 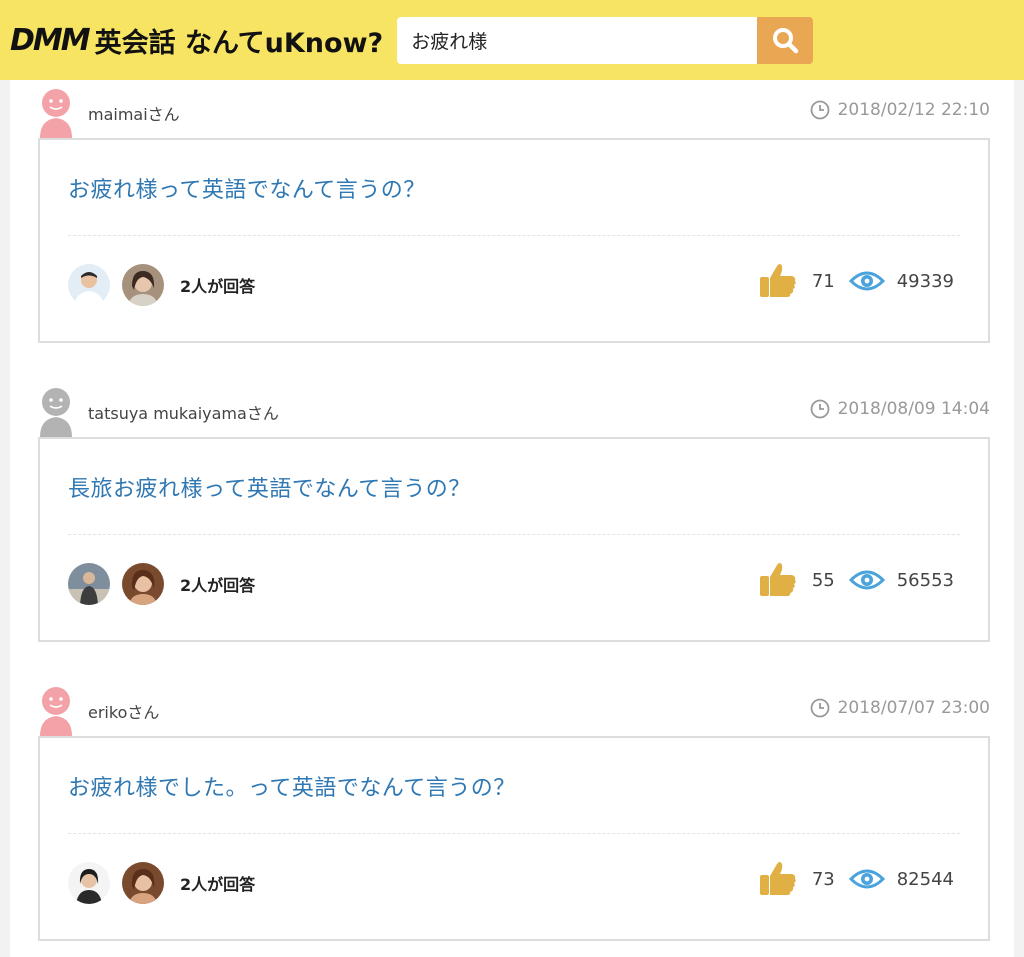 What do you see at coordinates (823, 281) in the screenshot?
I see `like-count: 71` at bounding box center [823, 281].